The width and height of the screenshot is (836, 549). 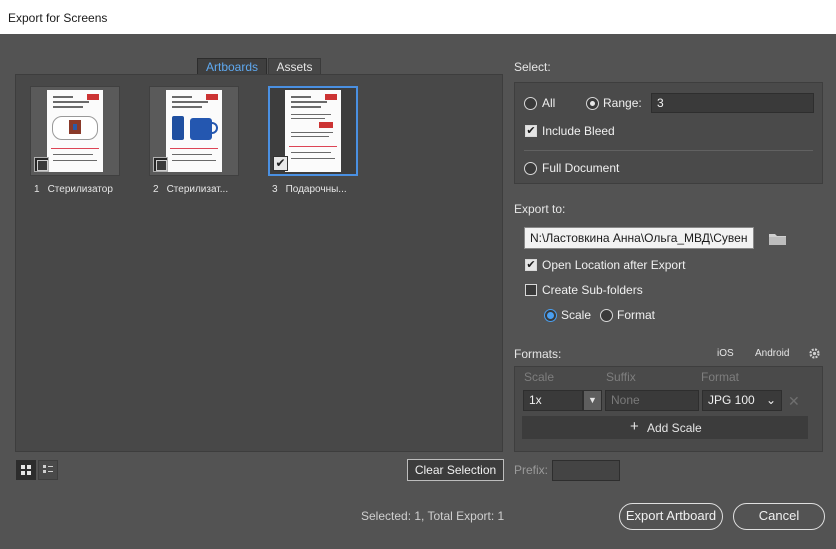 What do you see at coordinates (48, 470) in the screenshot?
I see `list-view-icon` at bounding box center [48, 470].